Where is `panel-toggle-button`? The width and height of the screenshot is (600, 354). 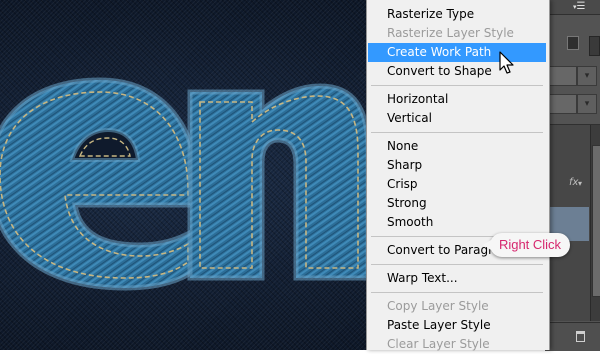 panel-toggle-button is located at coordinates (594, 46).